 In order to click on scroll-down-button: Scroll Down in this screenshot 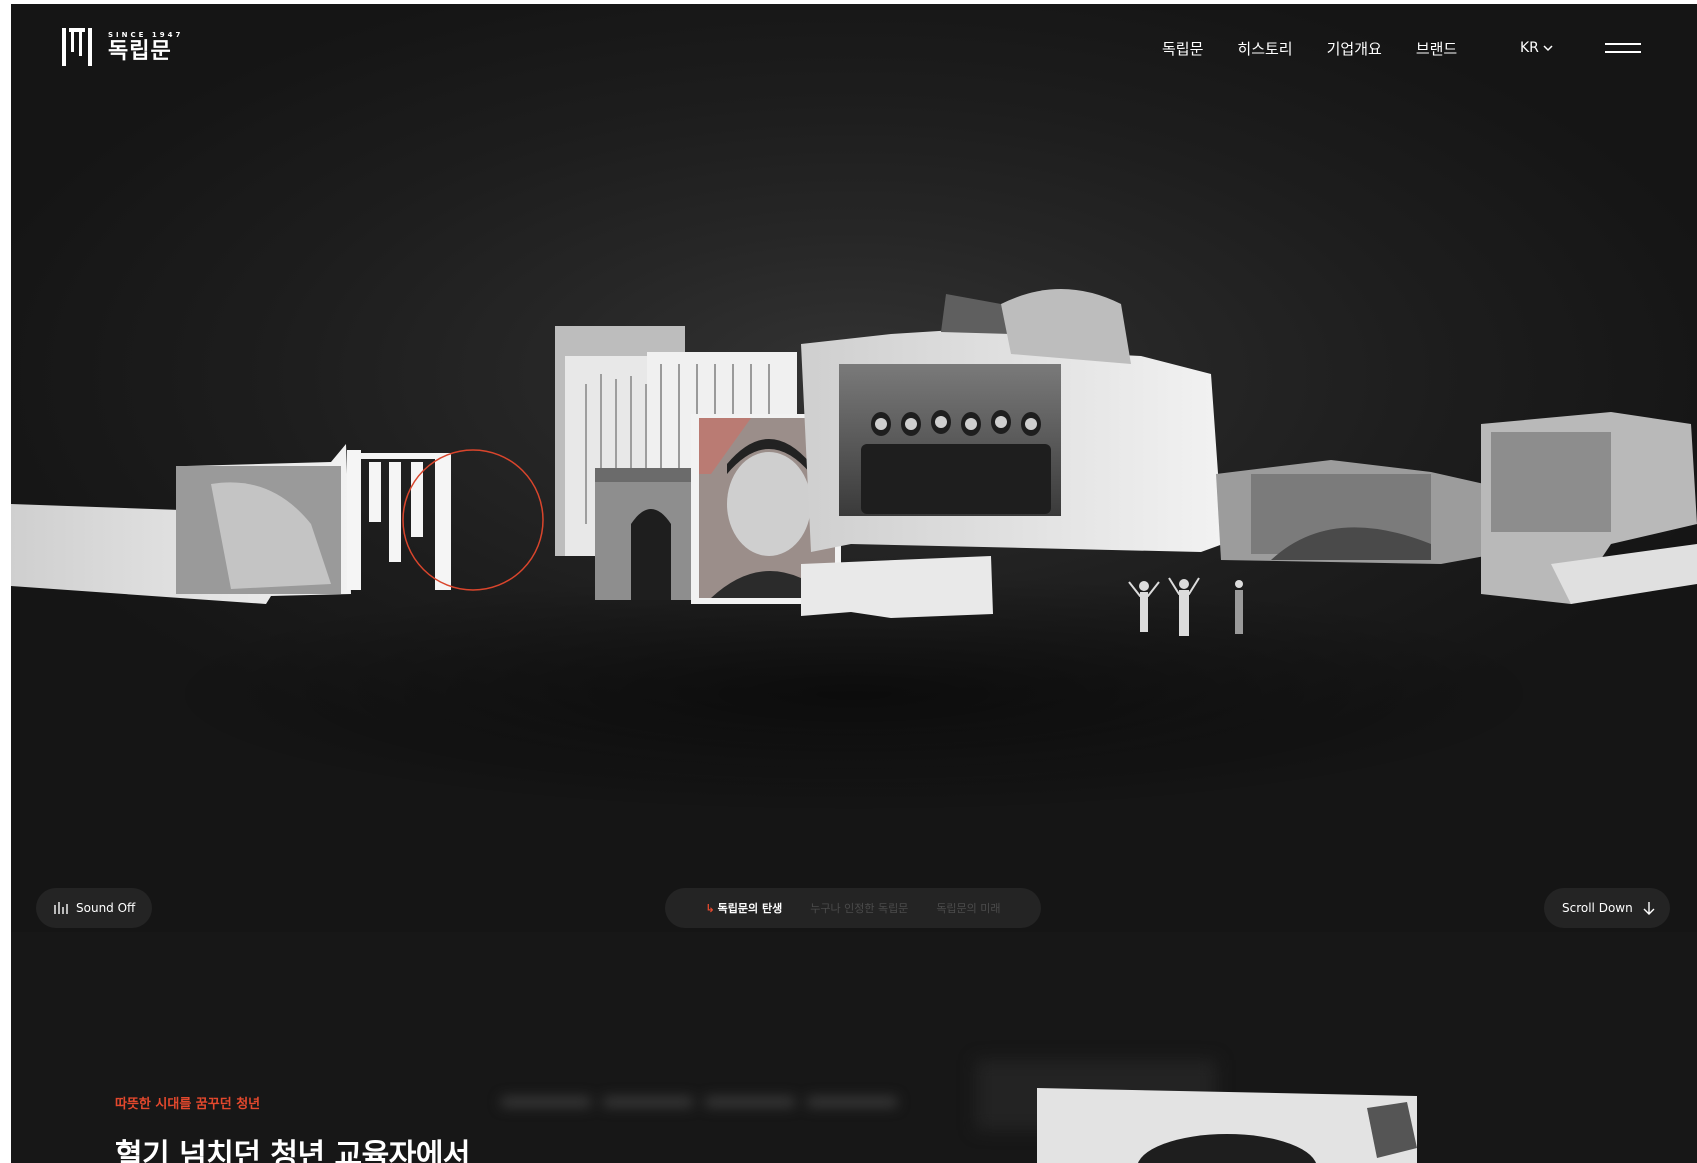, I will do `click(1607, 908)`.